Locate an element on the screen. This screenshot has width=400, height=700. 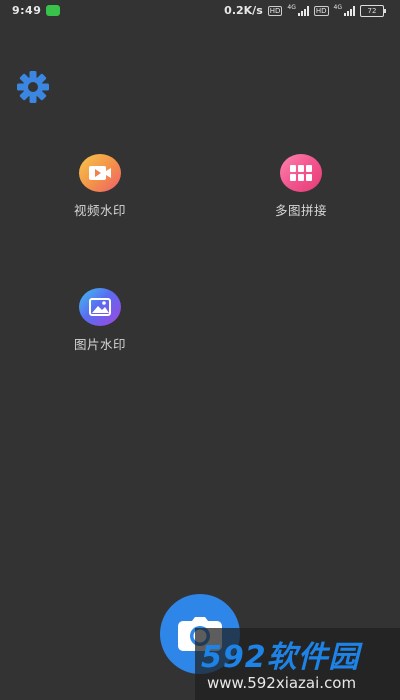
status-indicators: 0.2K/s HD 4G HD 4G 72 is located at coordinates (305, 10).